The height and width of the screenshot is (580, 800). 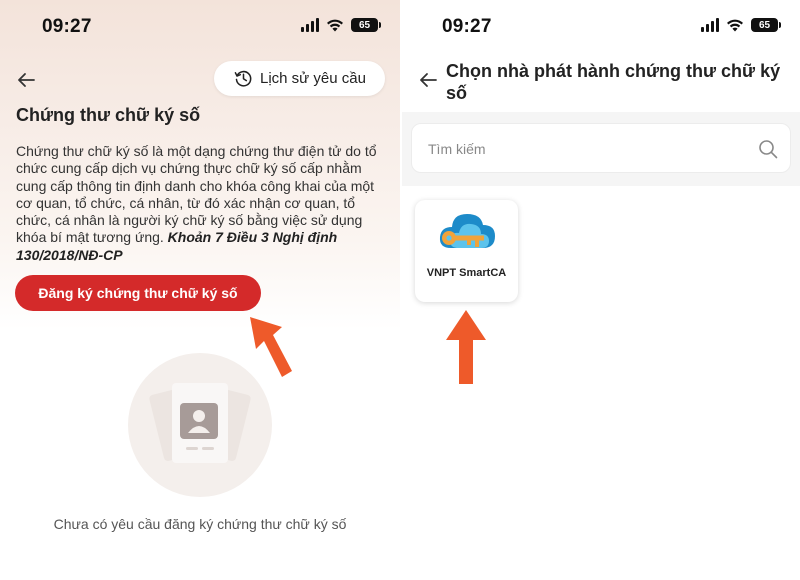 What do you see at coordinates (466, 273) in the screenshot?
I see `issuer-name: VNPT SmartCA` at bounding box center [466, 273].